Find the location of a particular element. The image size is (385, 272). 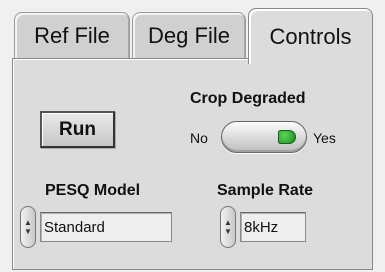

tab-deg-file: Deg File is located at coordinates (189, 35).